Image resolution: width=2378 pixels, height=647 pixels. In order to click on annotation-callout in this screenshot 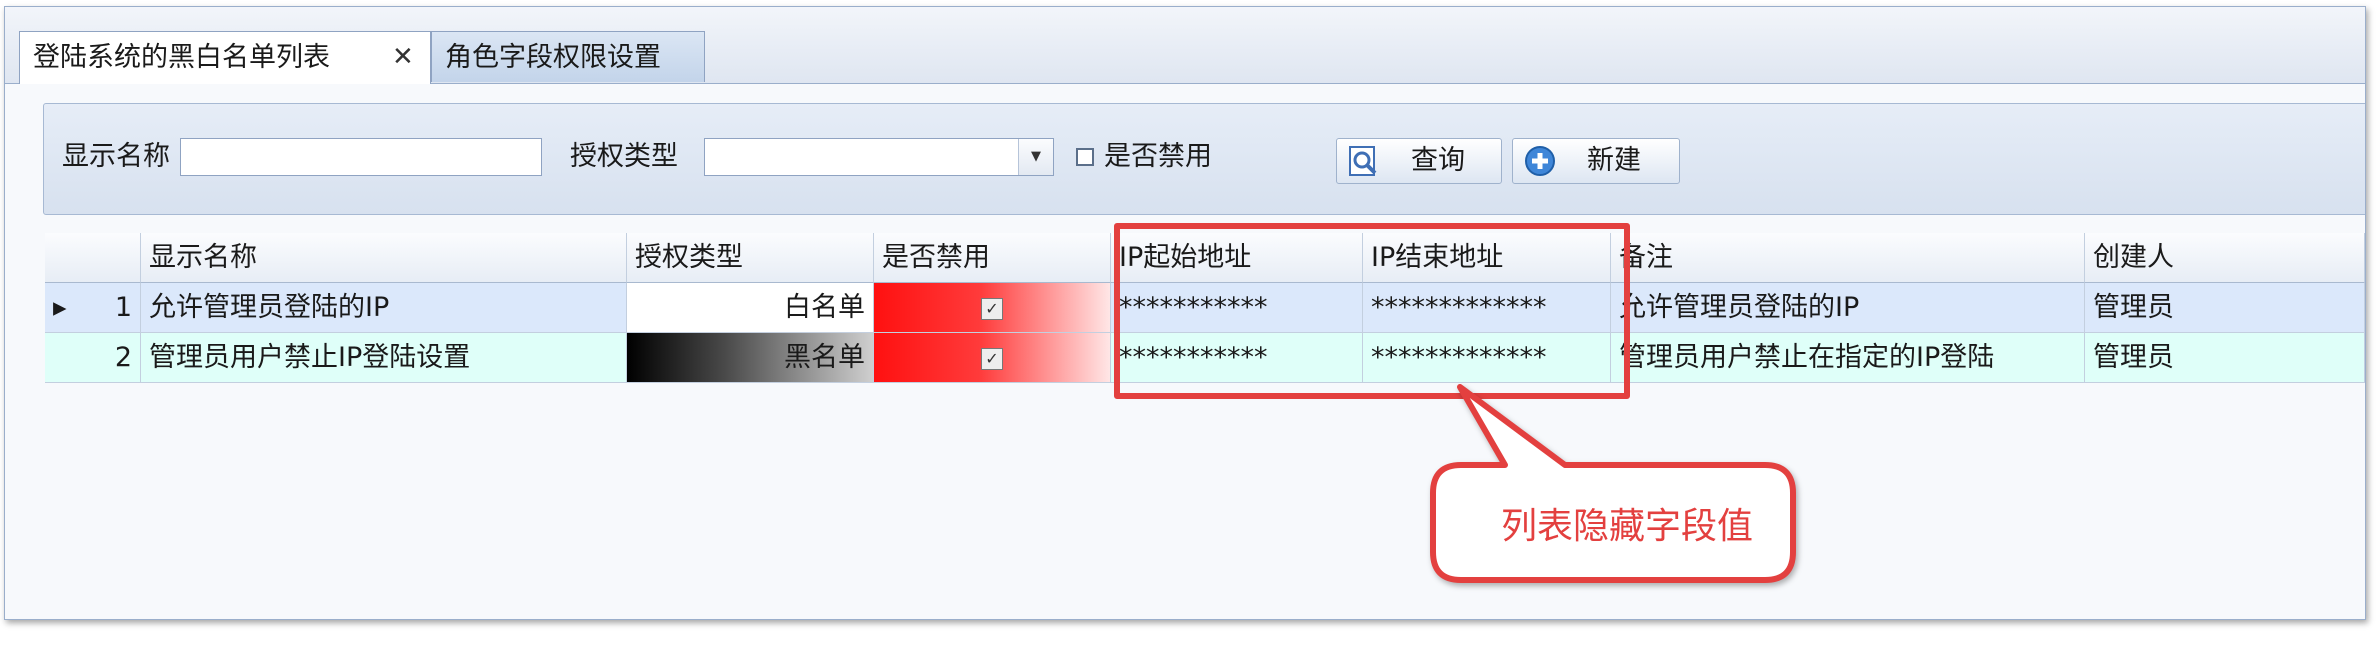, I will do `click(1613, 483)`.